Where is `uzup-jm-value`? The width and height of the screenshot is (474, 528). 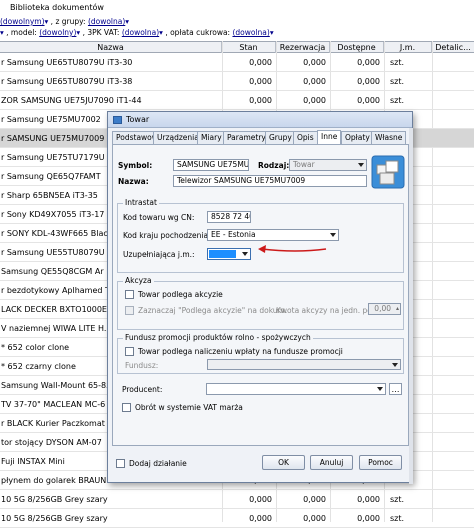
uzup-jm-value is located at coordinates (222, 254).